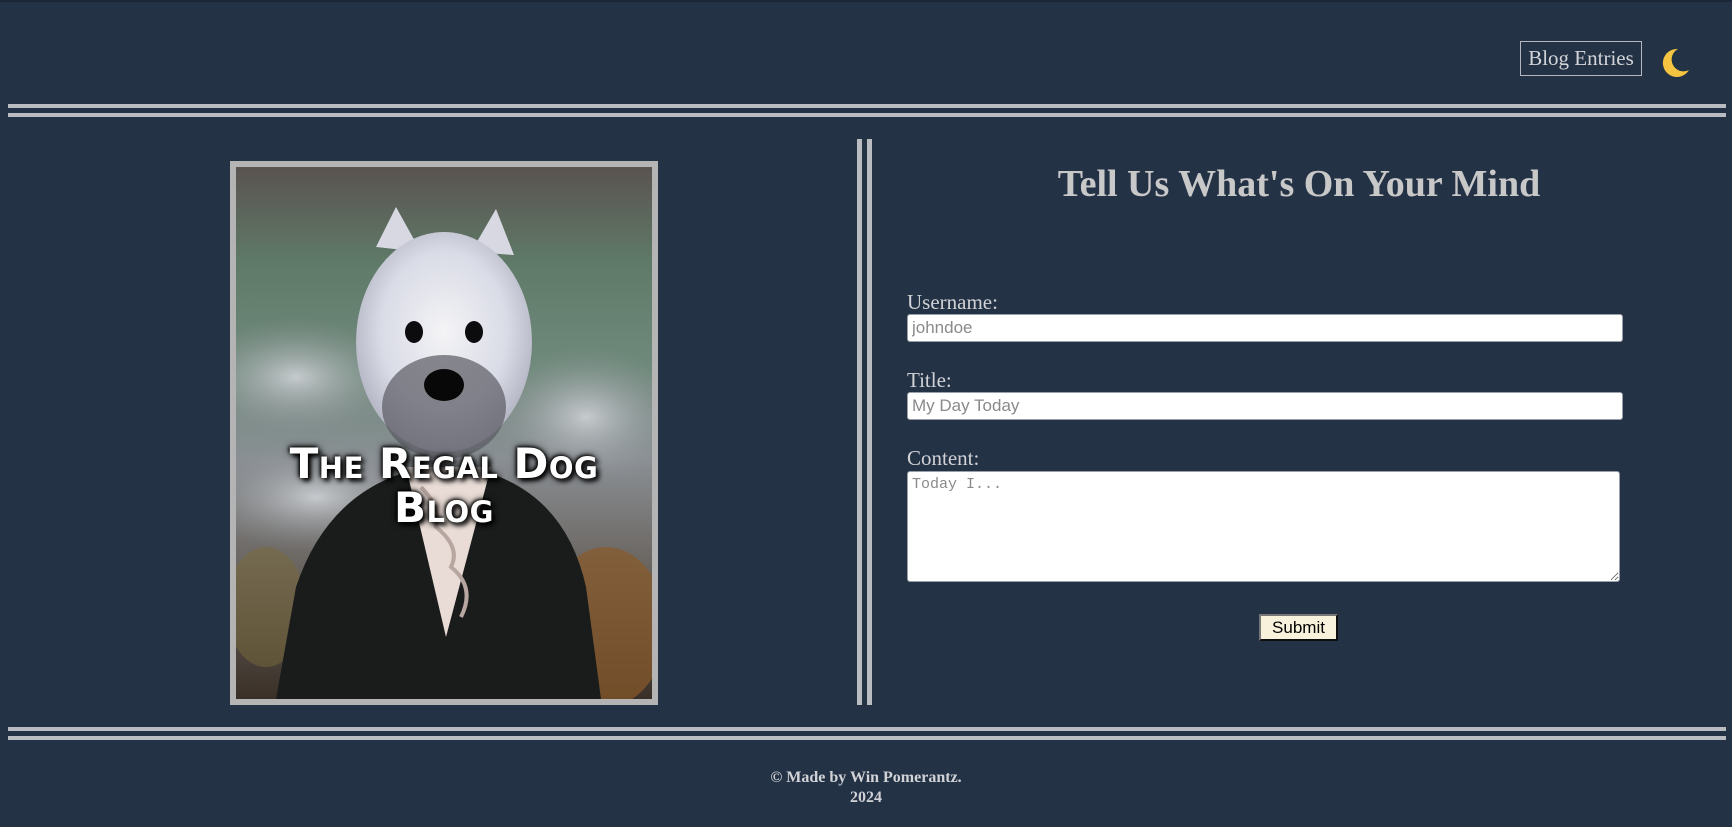 The image size is (1732, 827). What do you see at coordinates (952, 302) in the screenshot?
I see `username-label: Username:` at bounding box center [952, 302].